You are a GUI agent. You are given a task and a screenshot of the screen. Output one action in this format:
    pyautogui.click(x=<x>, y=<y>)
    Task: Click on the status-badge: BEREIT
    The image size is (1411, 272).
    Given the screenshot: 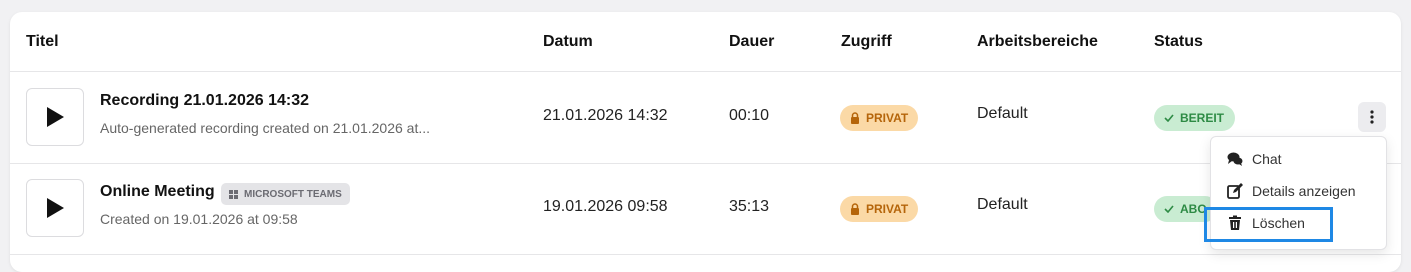 What is the action you would take?
    pyautogui.click(x=1195, y=118)
    